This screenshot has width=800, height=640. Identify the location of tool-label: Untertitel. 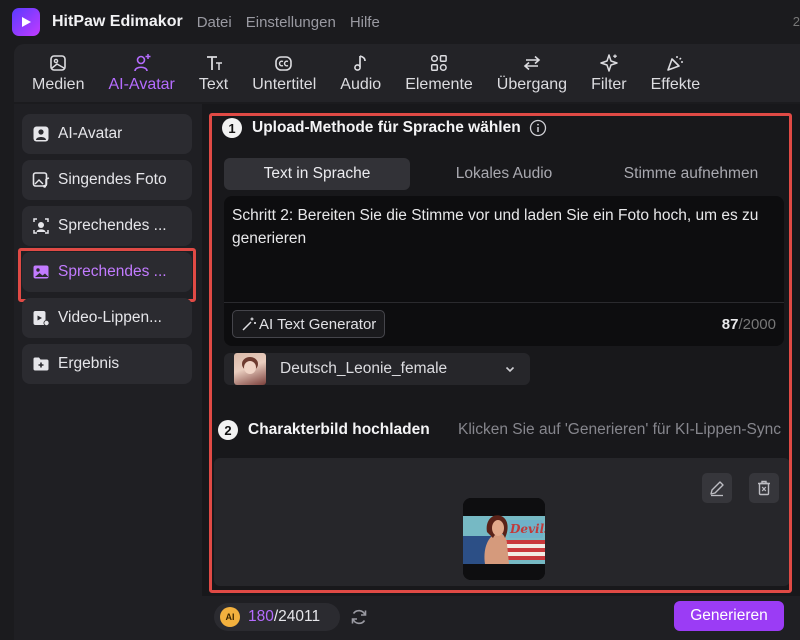
(284, 84).